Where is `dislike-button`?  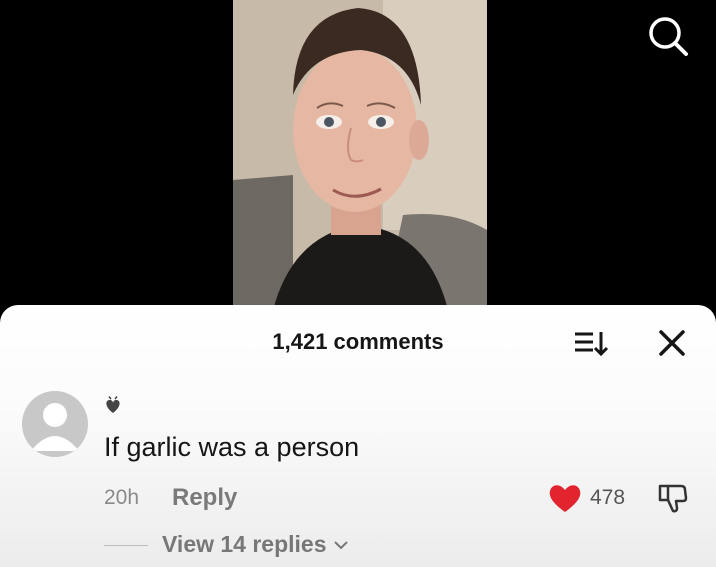 dislike-button is located at coordinates (673, 498).